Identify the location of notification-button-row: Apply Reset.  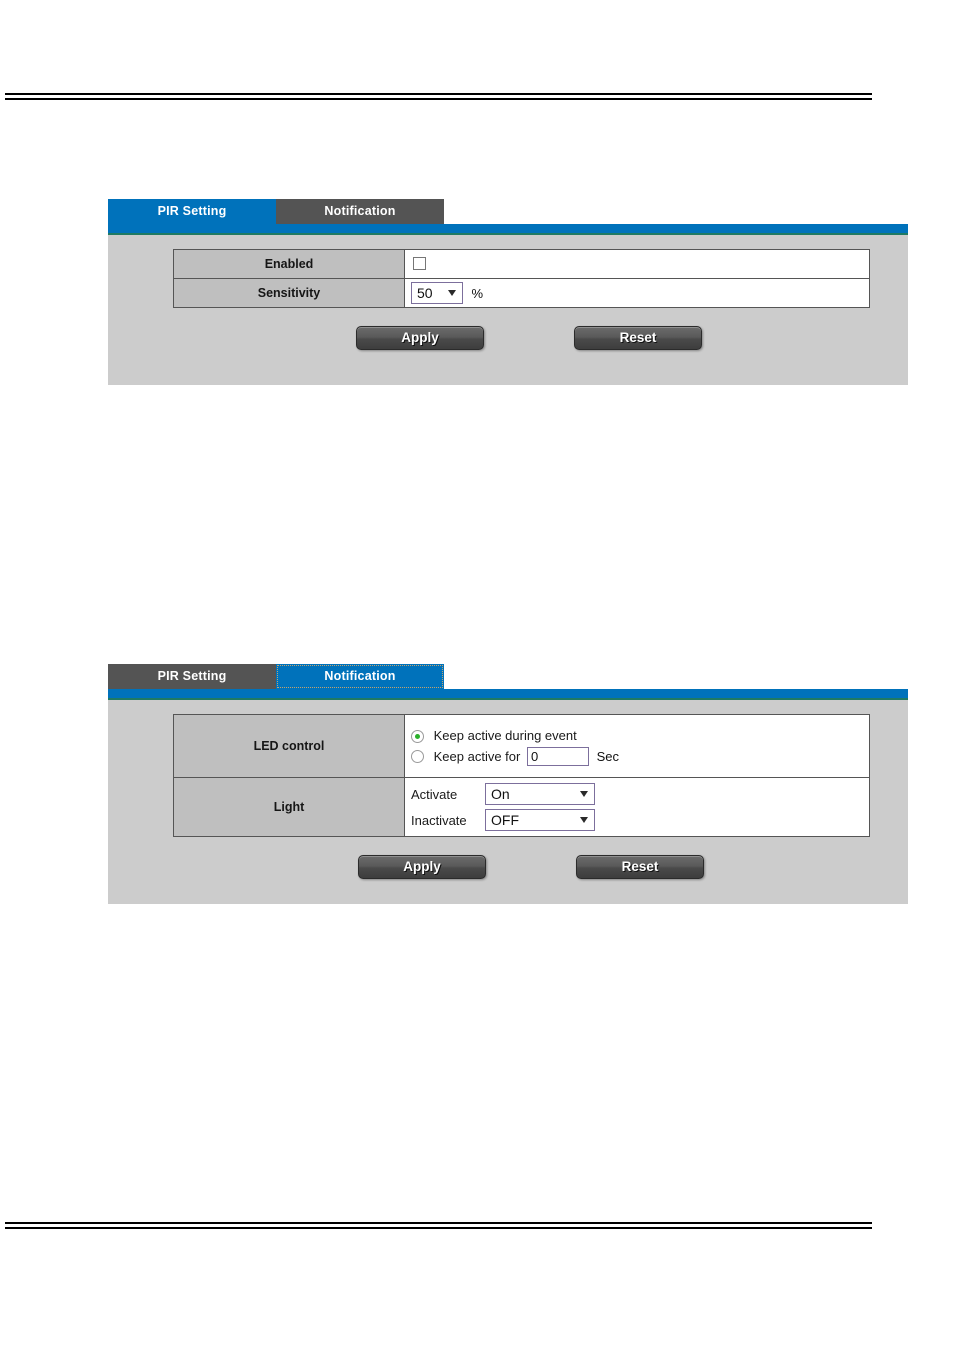
(508, 871).